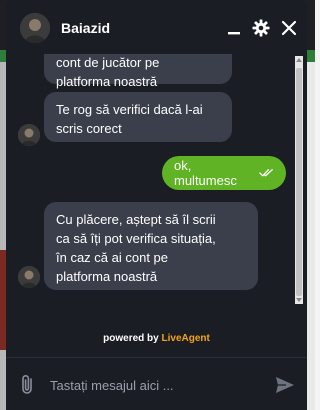  Describe the element at coordinates (108, 62) in the screenshot. I see `message-line: cont de jucător pe` at that location.